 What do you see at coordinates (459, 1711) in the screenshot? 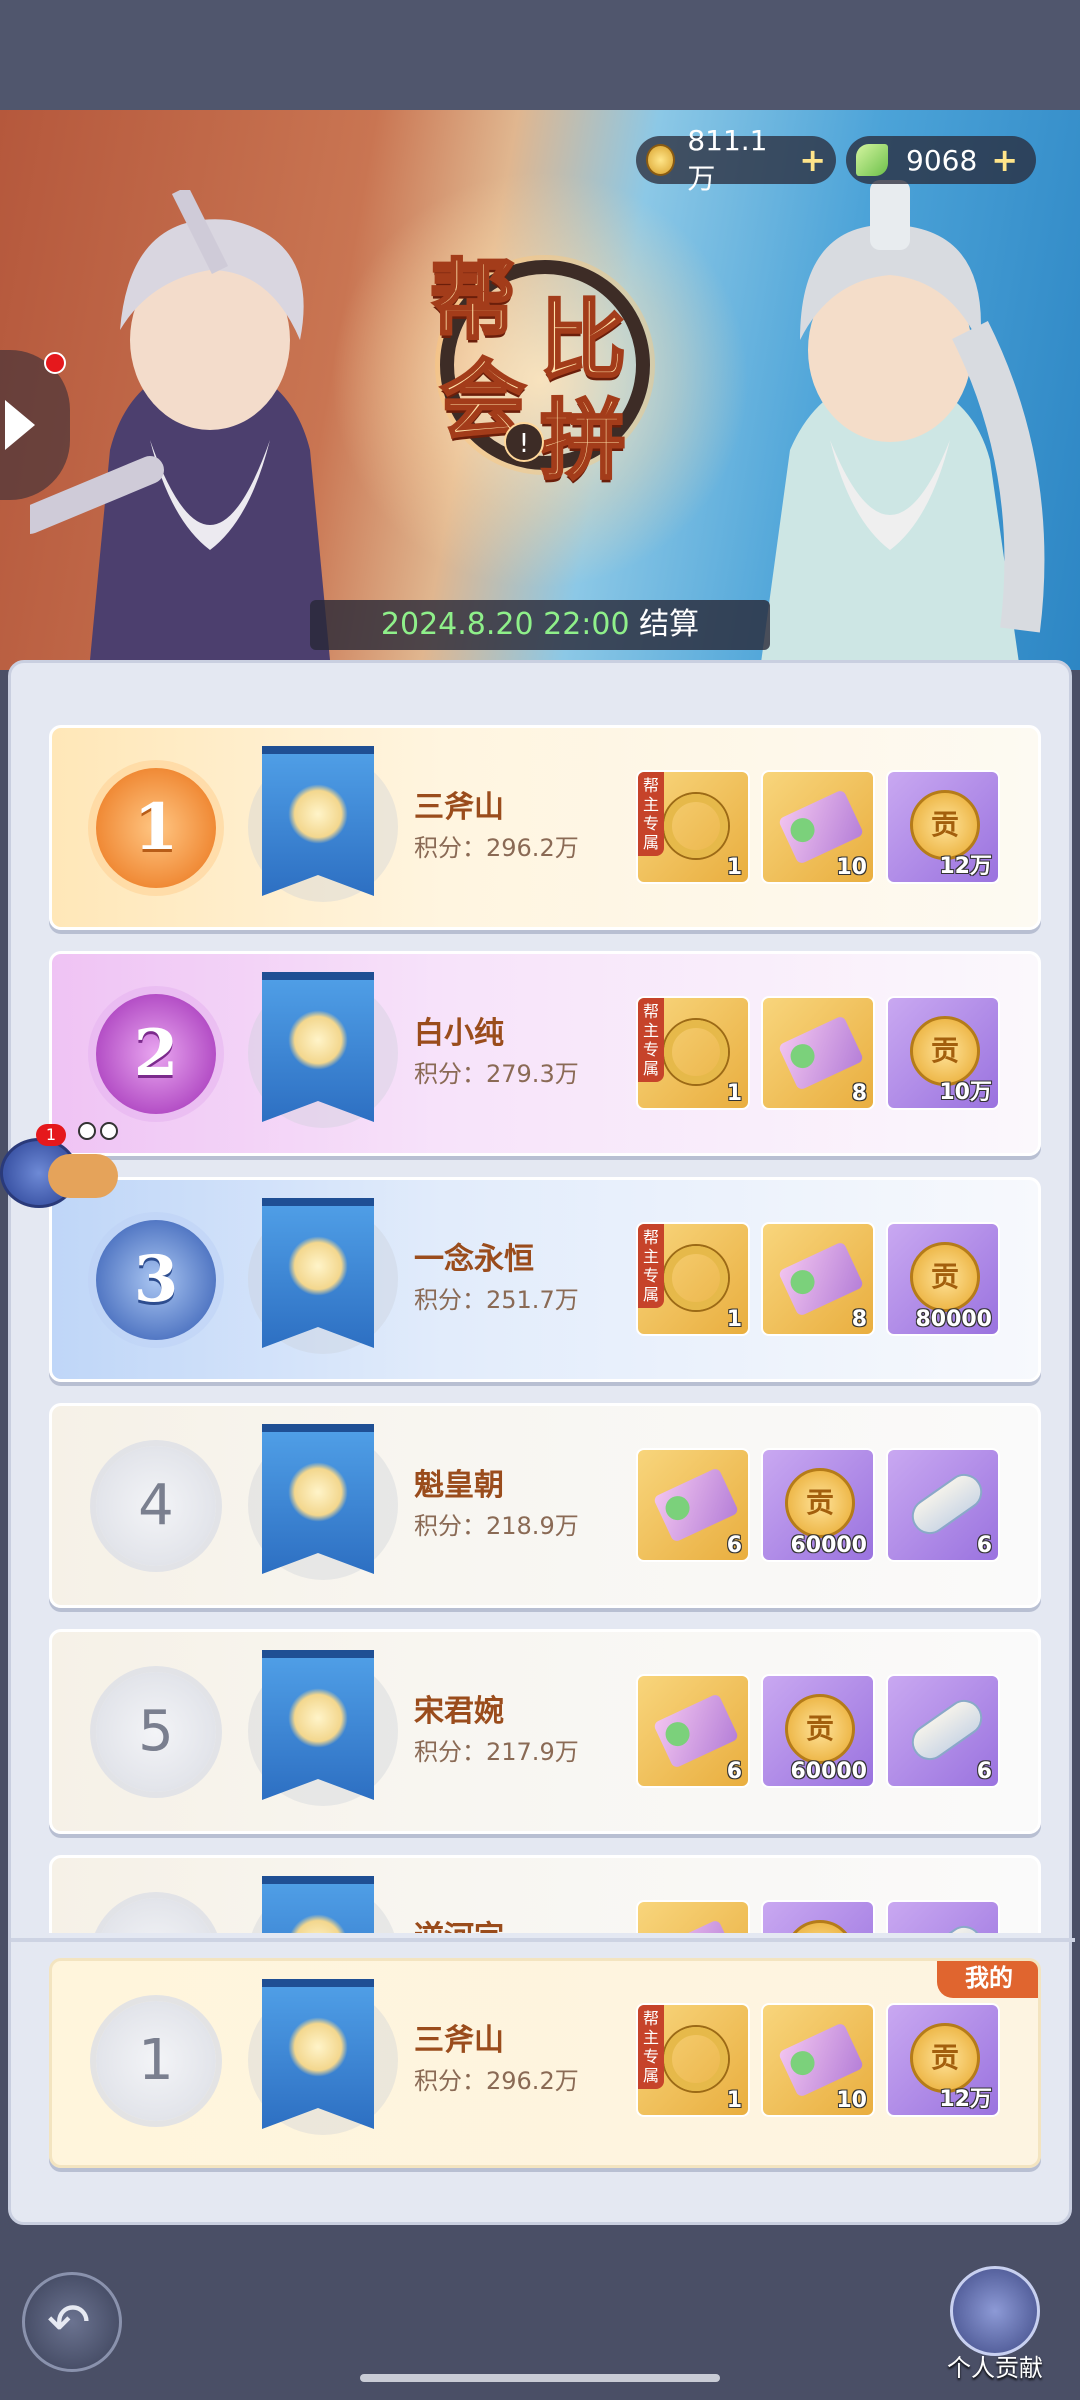
I see `guild-name: 宋君婉` at bounding box center [459, 1711].